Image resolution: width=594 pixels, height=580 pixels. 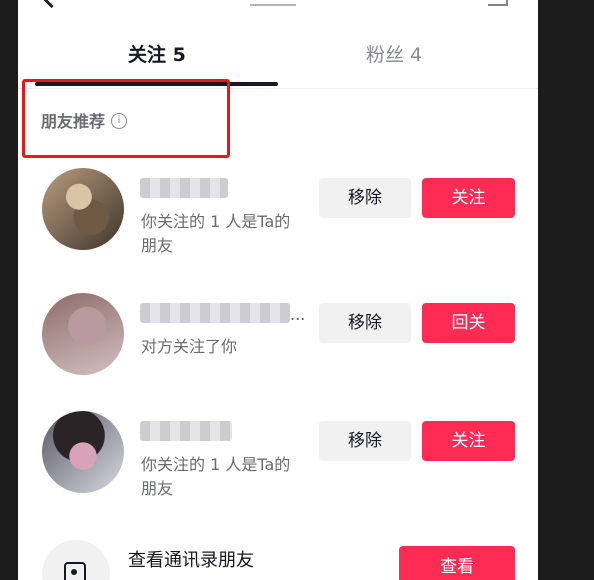 I want to click on share-icon, so click(x=498, y=3).